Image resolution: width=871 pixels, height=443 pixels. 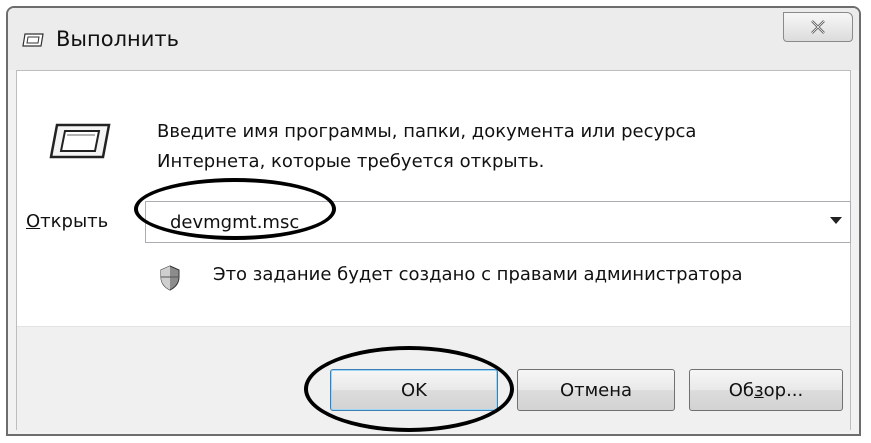 I want to click on browse-label-accelerator: з, so click(x=759, y=390).